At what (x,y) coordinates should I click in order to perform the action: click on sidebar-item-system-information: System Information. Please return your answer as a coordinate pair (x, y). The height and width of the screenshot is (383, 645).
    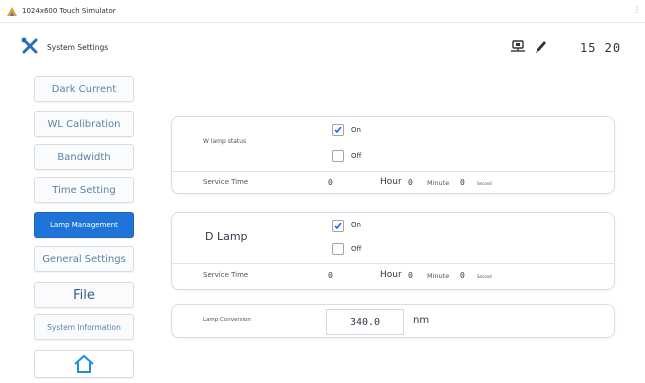
    Looking at the image, I should click on (84, 327).